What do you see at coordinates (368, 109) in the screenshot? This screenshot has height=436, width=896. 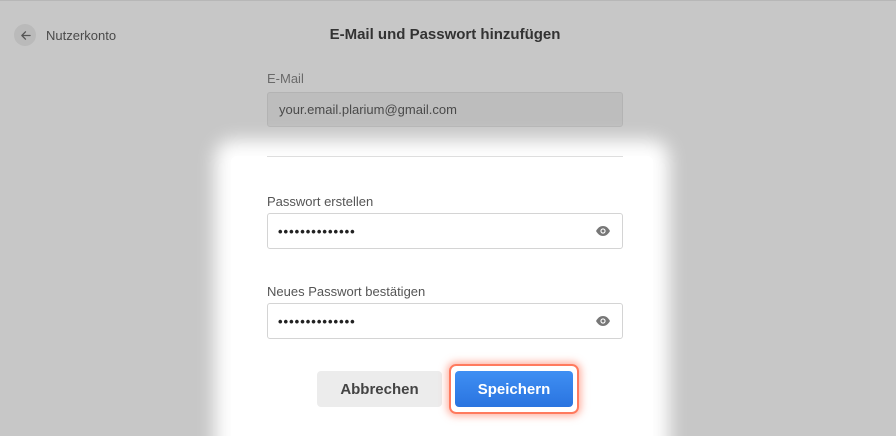 I see `email-value: your.email.plarium@gmail.com` at bounding box center [368, 109].